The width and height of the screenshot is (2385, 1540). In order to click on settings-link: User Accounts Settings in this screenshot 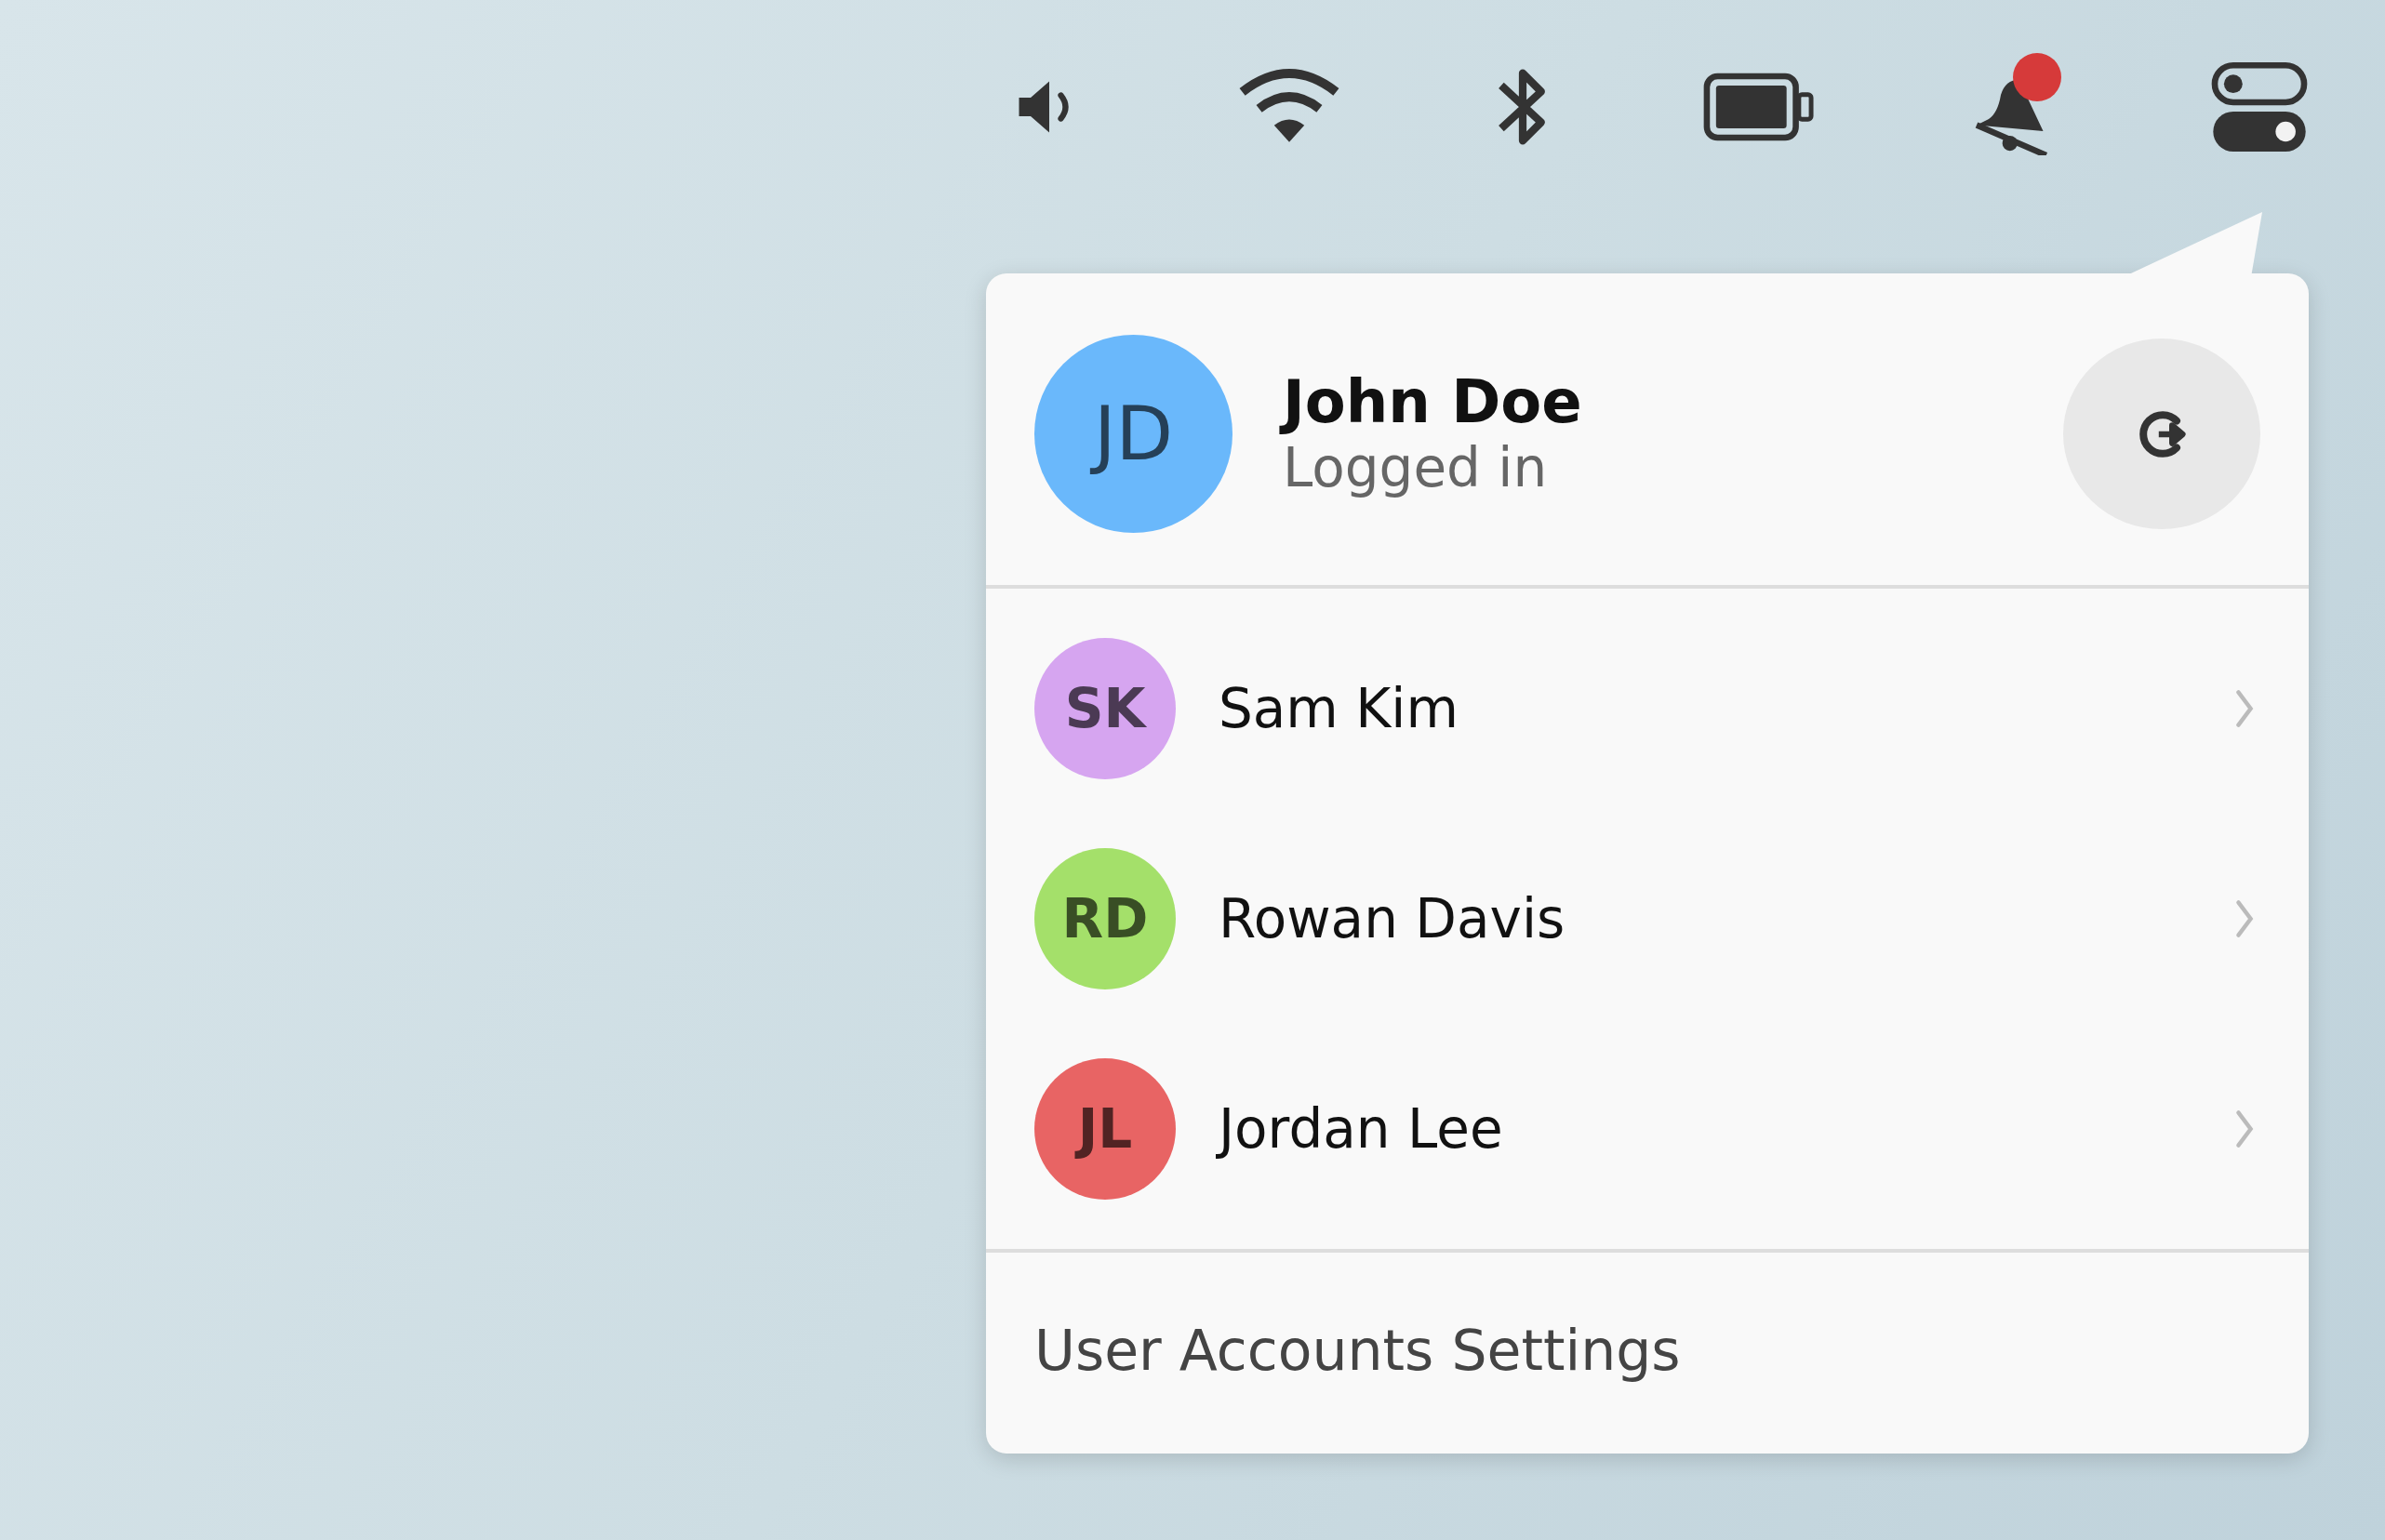, I will do `click(1357, 1350)`.